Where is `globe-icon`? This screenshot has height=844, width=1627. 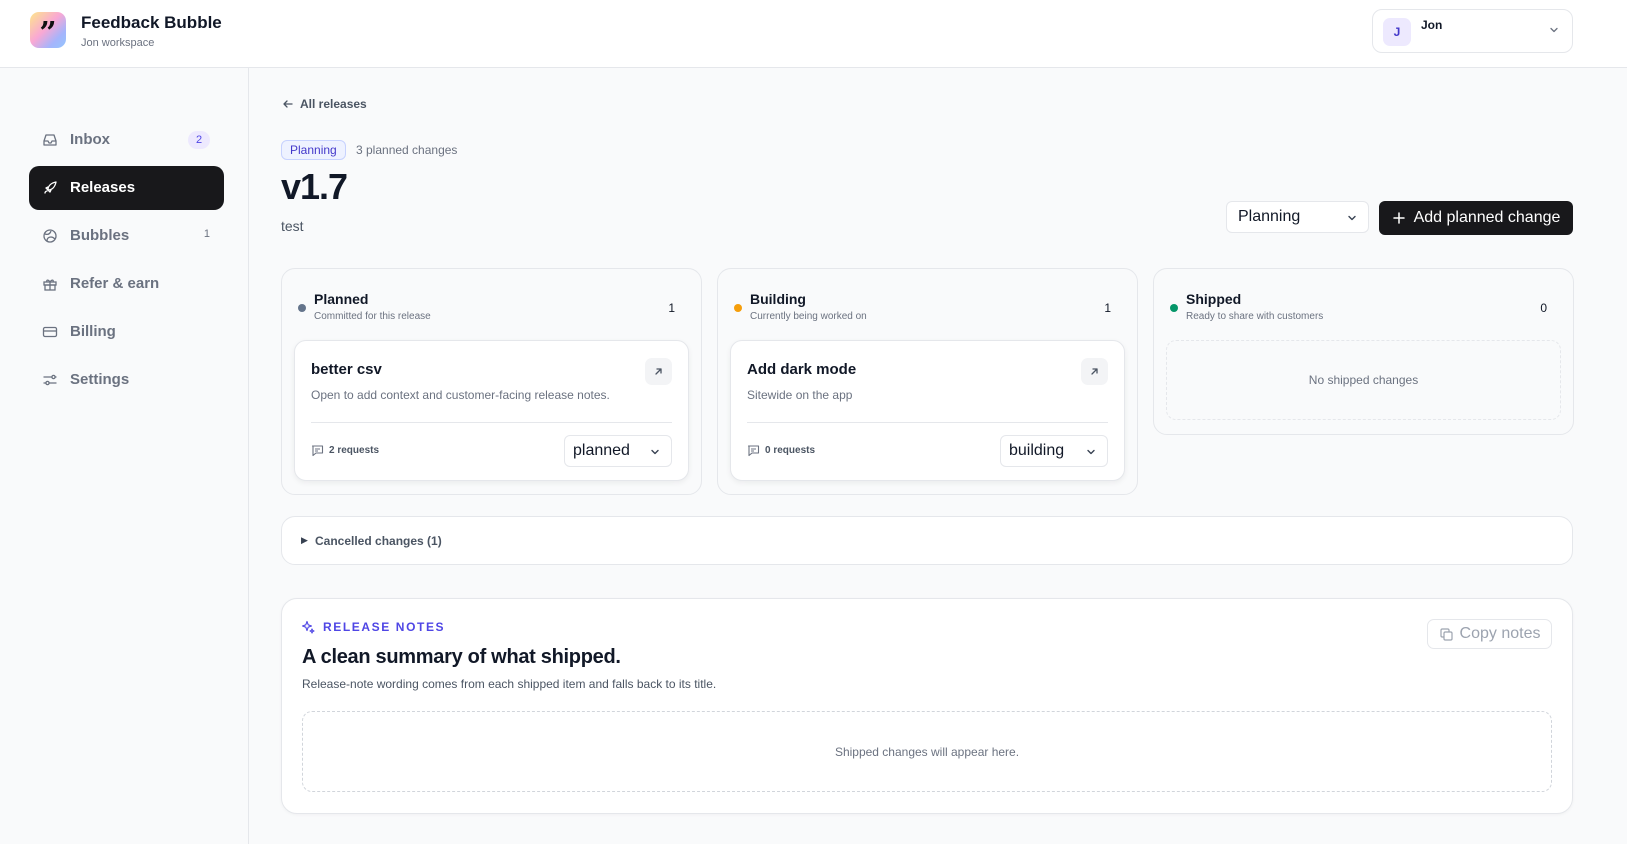
globe-icon is located at coordinates (50, 236).